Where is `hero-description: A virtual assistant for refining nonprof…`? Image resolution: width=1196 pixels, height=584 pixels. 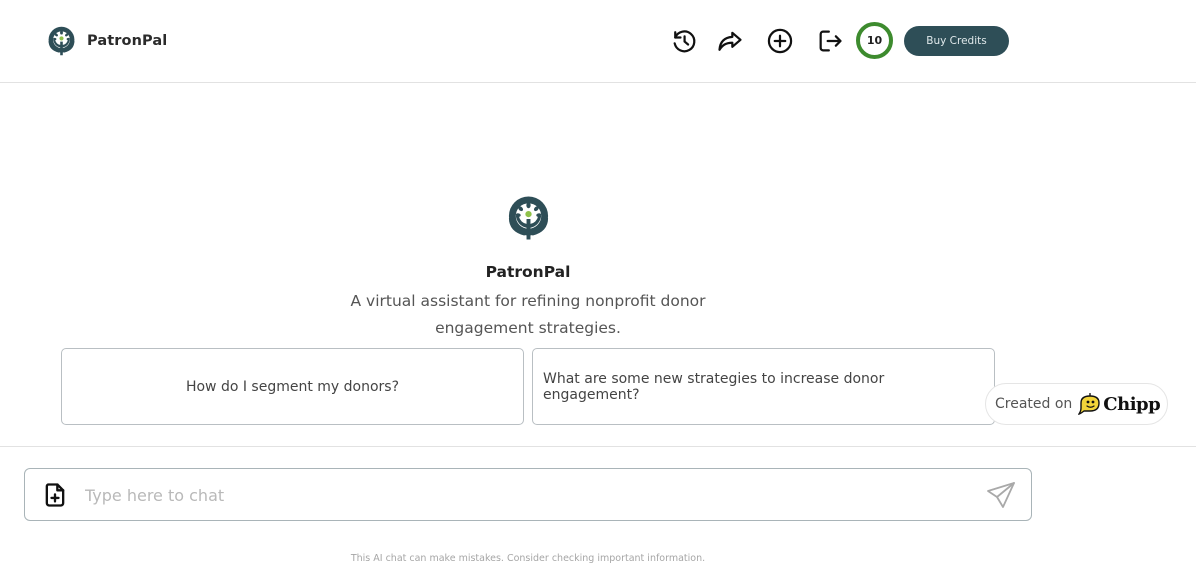
hero-description: A virtual assistant for refining nonprof… is located at coordinates (528, 314).